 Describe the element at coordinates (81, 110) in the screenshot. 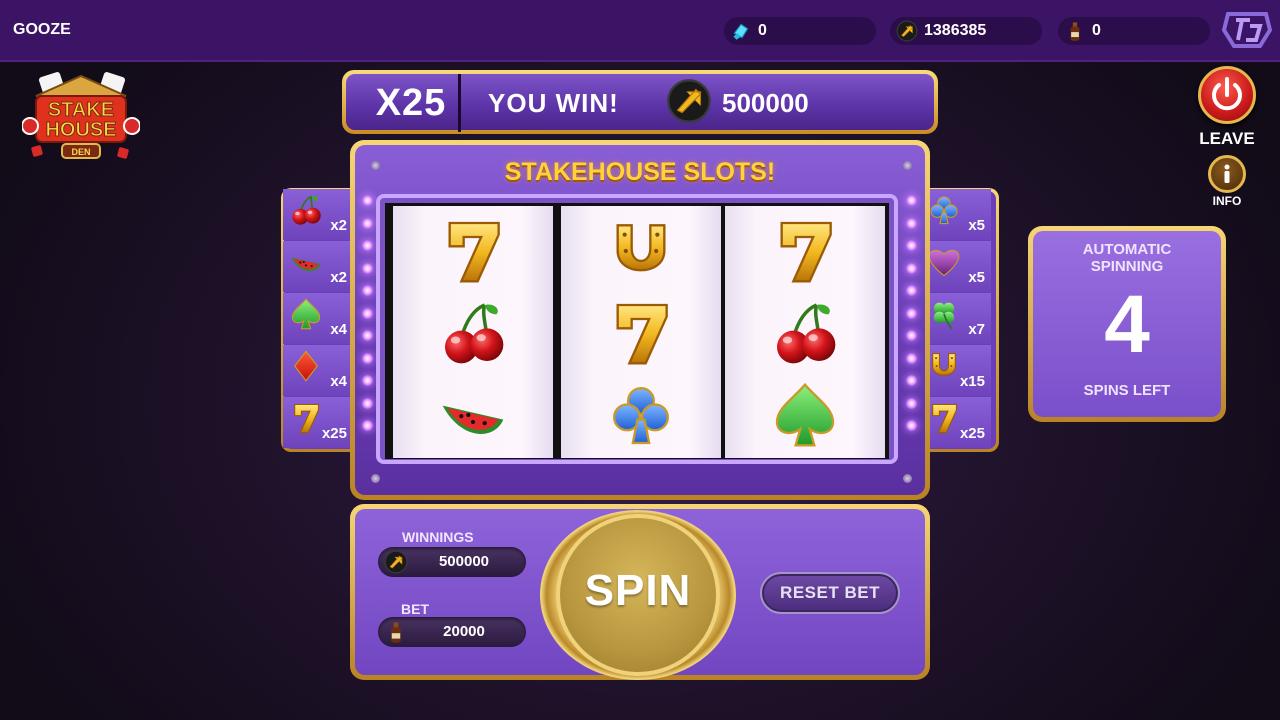

I see `svg-text: STAKE` at that location.